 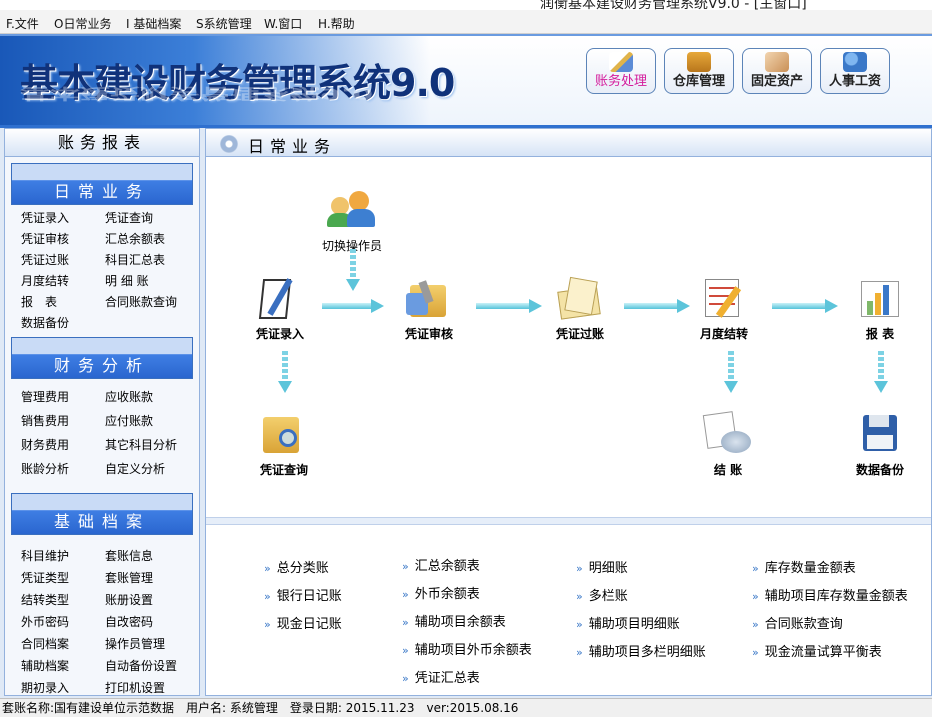 I want to click on arrow-post-to-close, so click(x=657, y=306).